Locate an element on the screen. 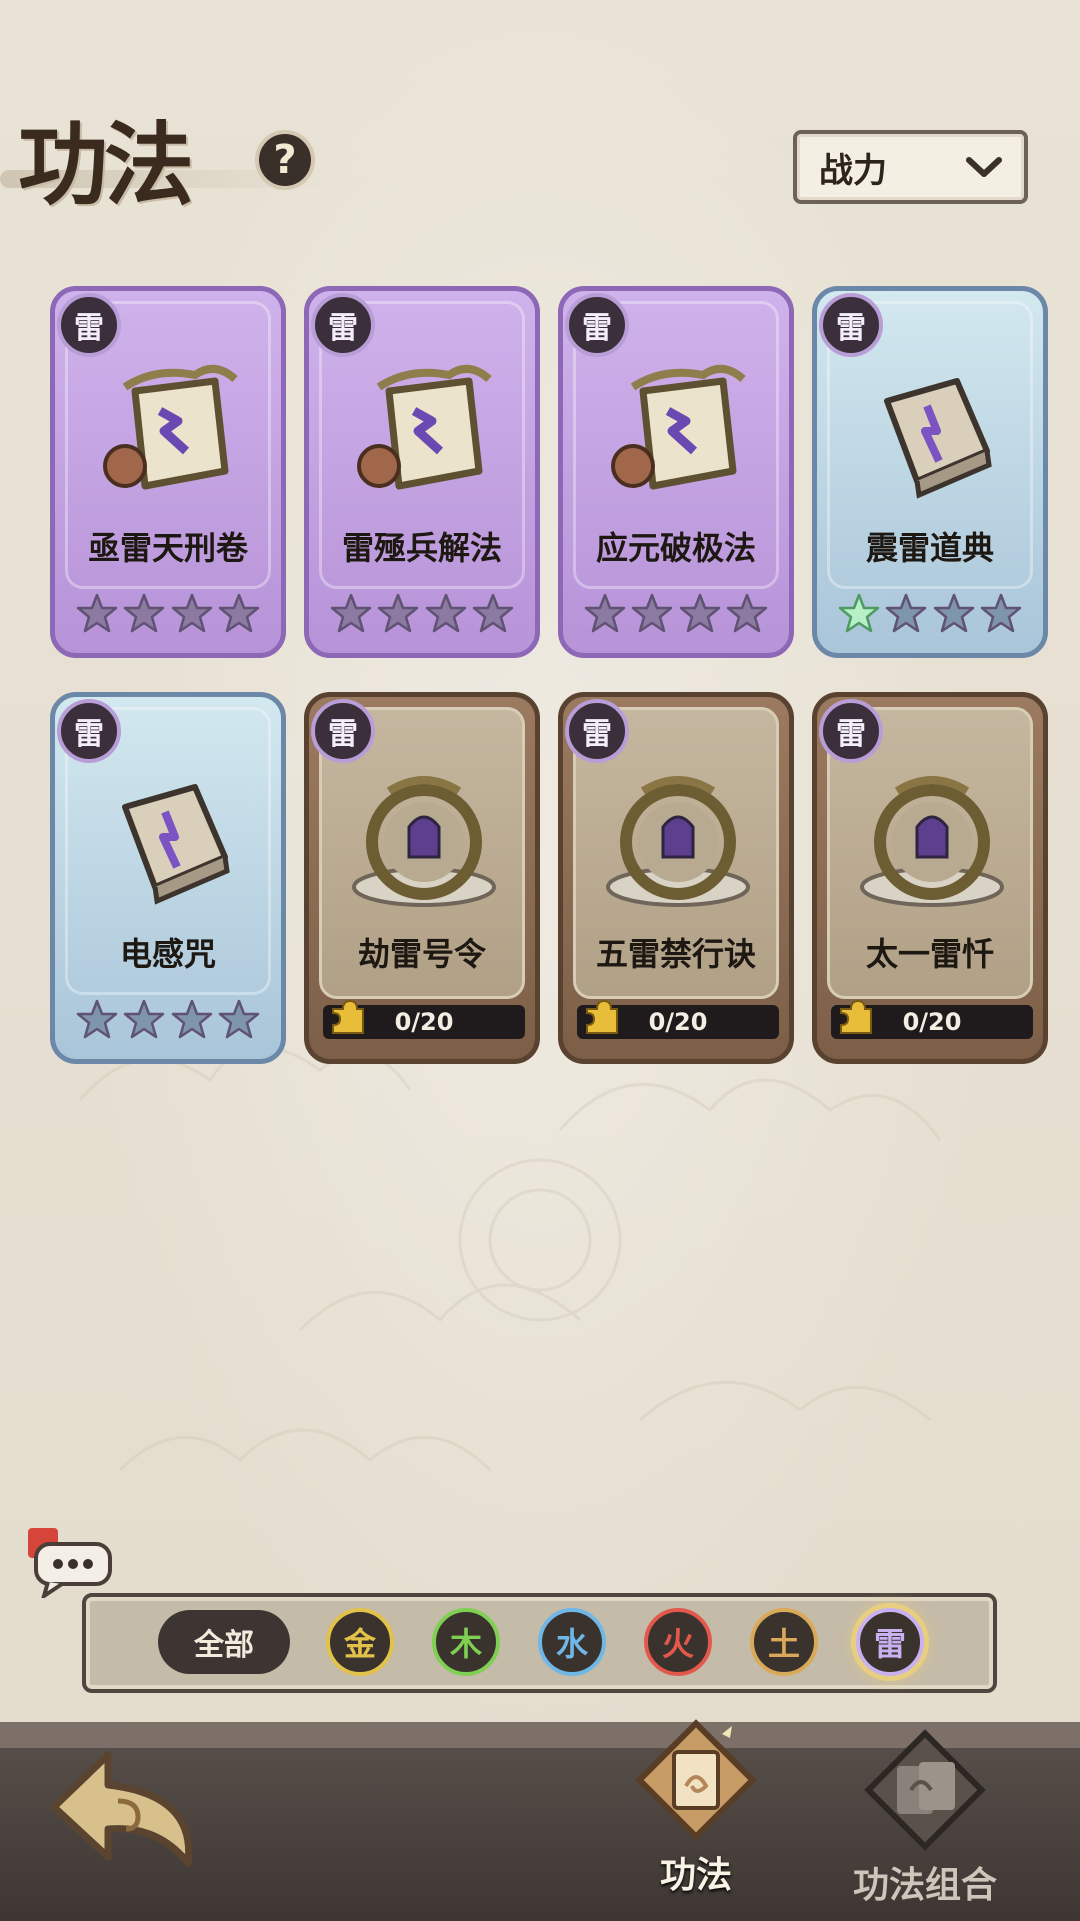  tab-skills: 功法 is located at coordinates (696, 1804).